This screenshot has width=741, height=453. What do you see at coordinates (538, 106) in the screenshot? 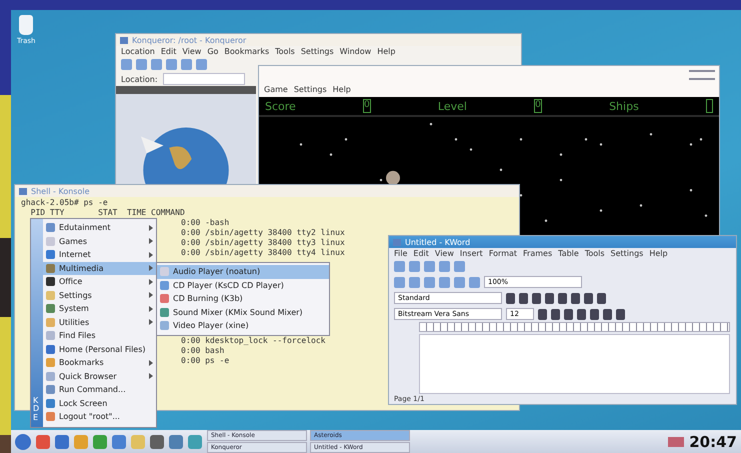
I see `score-value: 0` at bounding box center [538, 106].